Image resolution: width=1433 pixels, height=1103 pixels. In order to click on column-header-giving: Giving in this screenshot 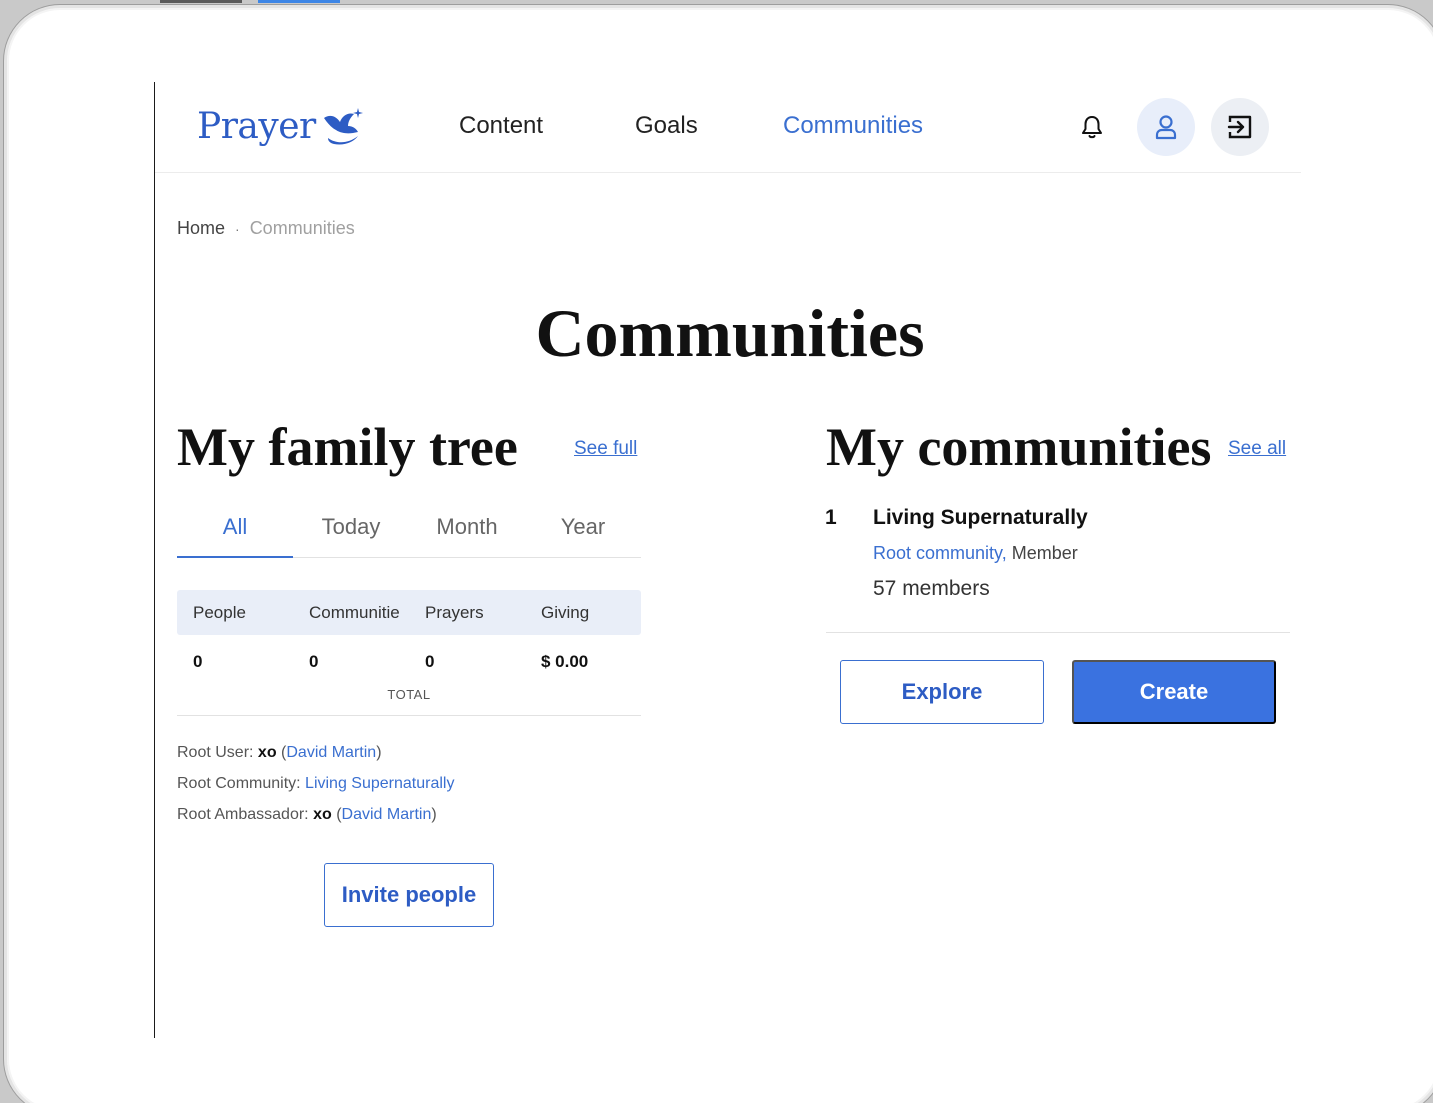, I will do `click(565, 612)`.